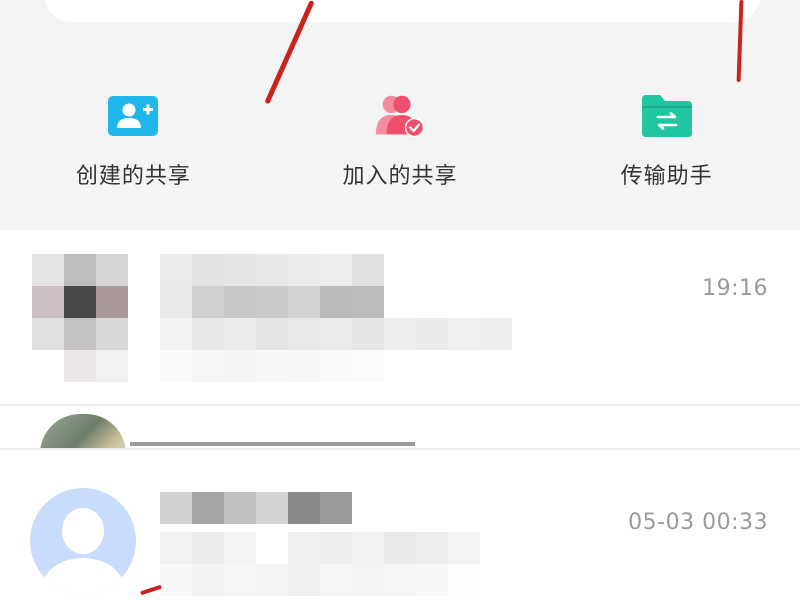  I want to click on list-item, so click(400, 427).